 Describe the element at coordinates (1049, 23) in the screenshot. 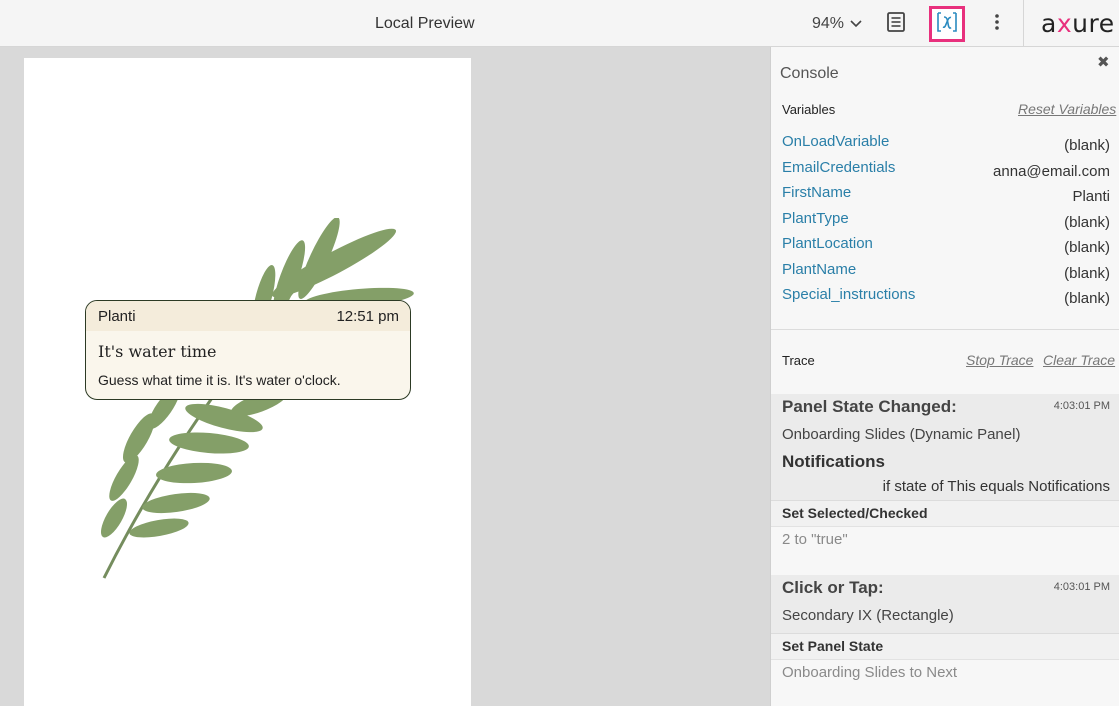

I see `logo-text-start: a` at that location.